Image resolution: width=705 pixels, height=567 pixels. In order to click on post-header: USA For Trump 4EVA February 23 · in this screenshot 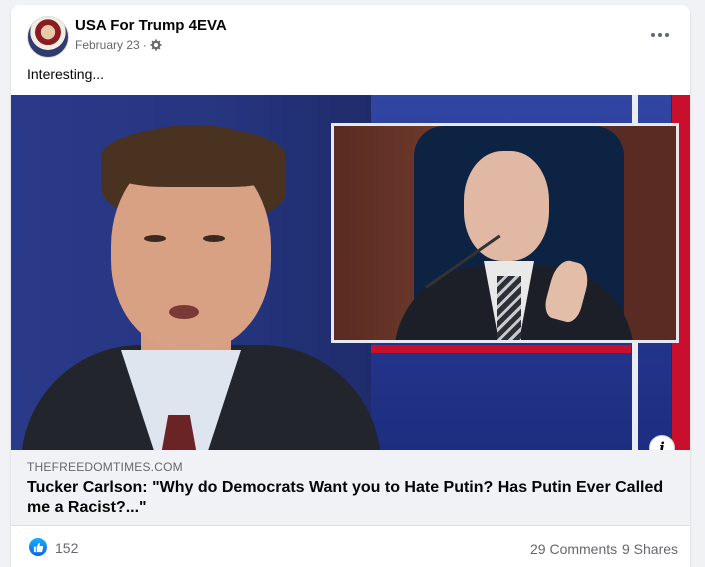, I will do `click(350, 35)`.